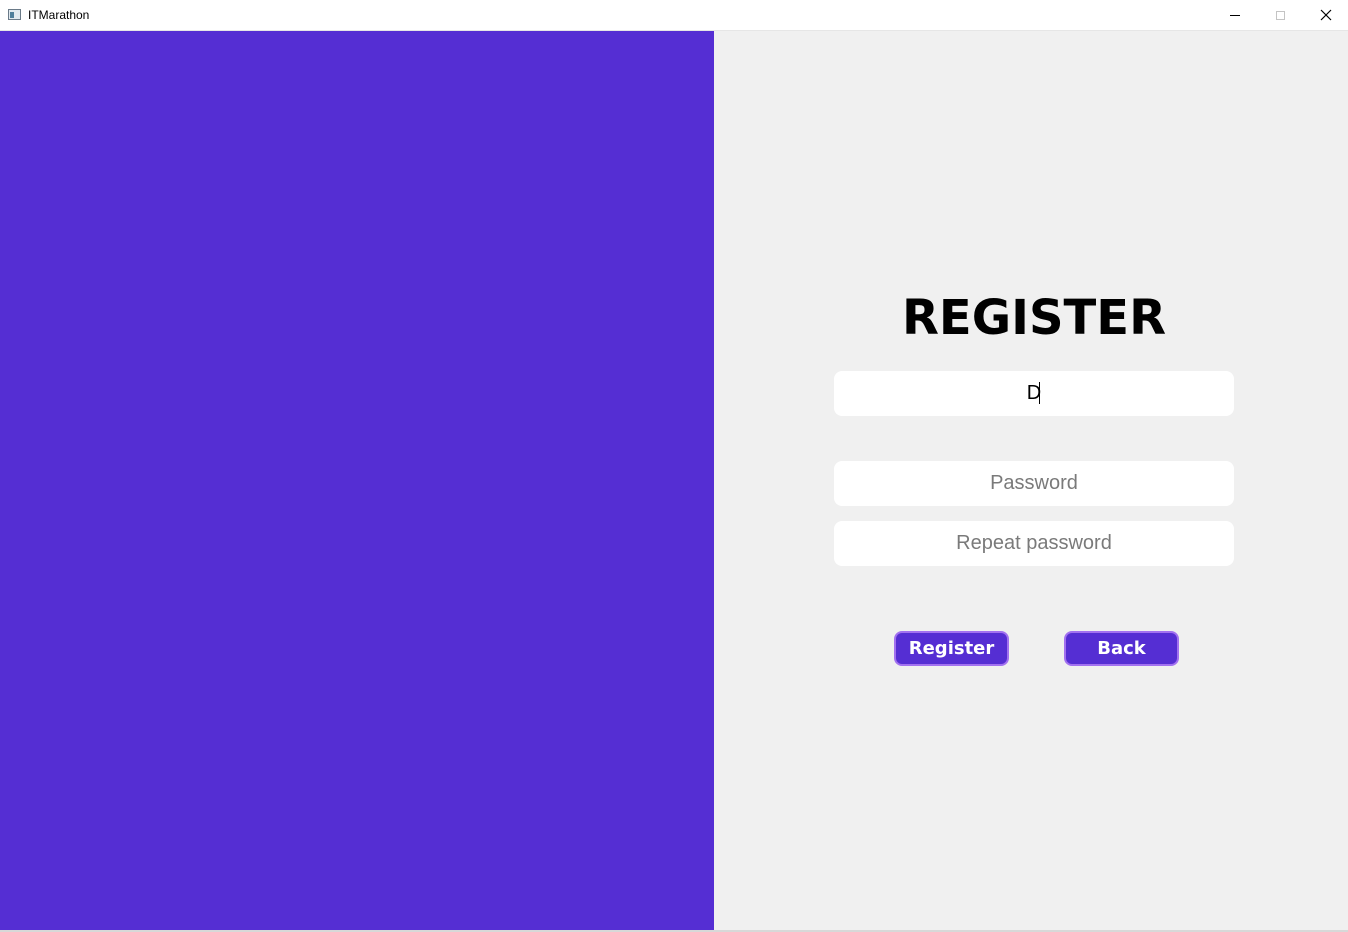 The image size is (1348, 932). What do you see at coordinates (951, 648) in the screenshot?
I see `register-button: Register` at bounding box center [951, 648].